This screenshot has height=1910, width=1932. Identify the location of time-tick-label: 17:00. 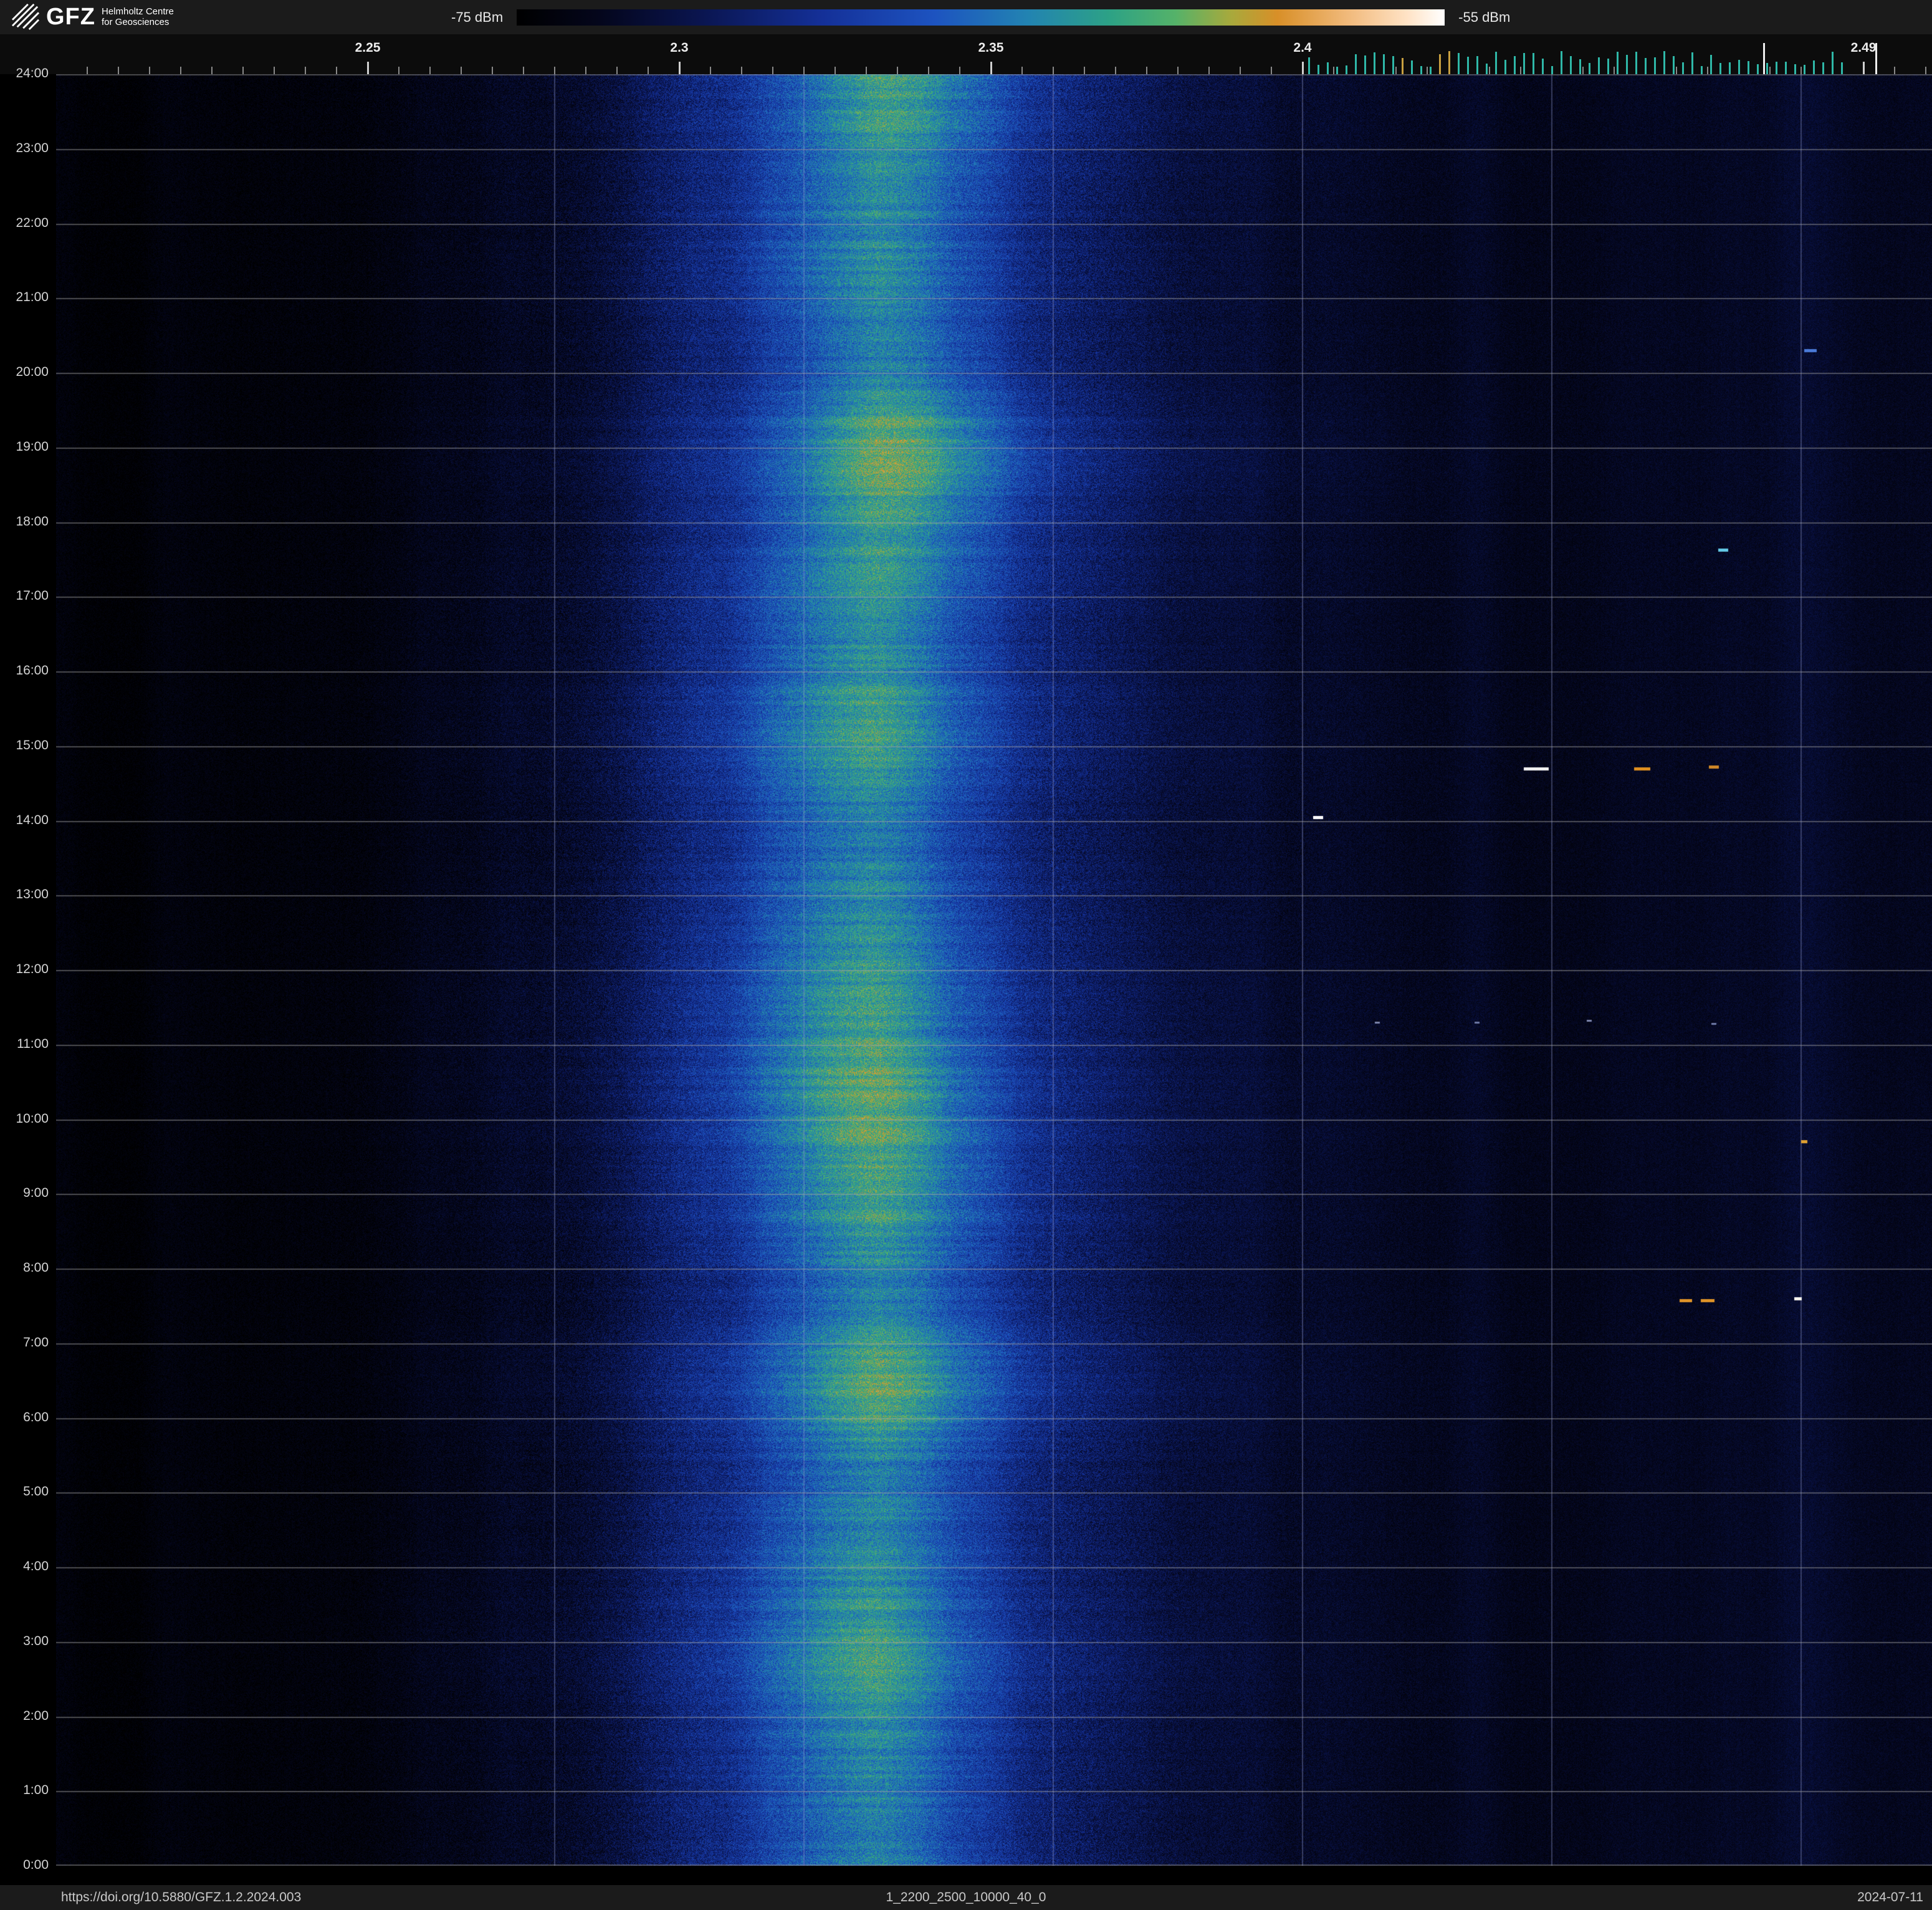
(32, 595).